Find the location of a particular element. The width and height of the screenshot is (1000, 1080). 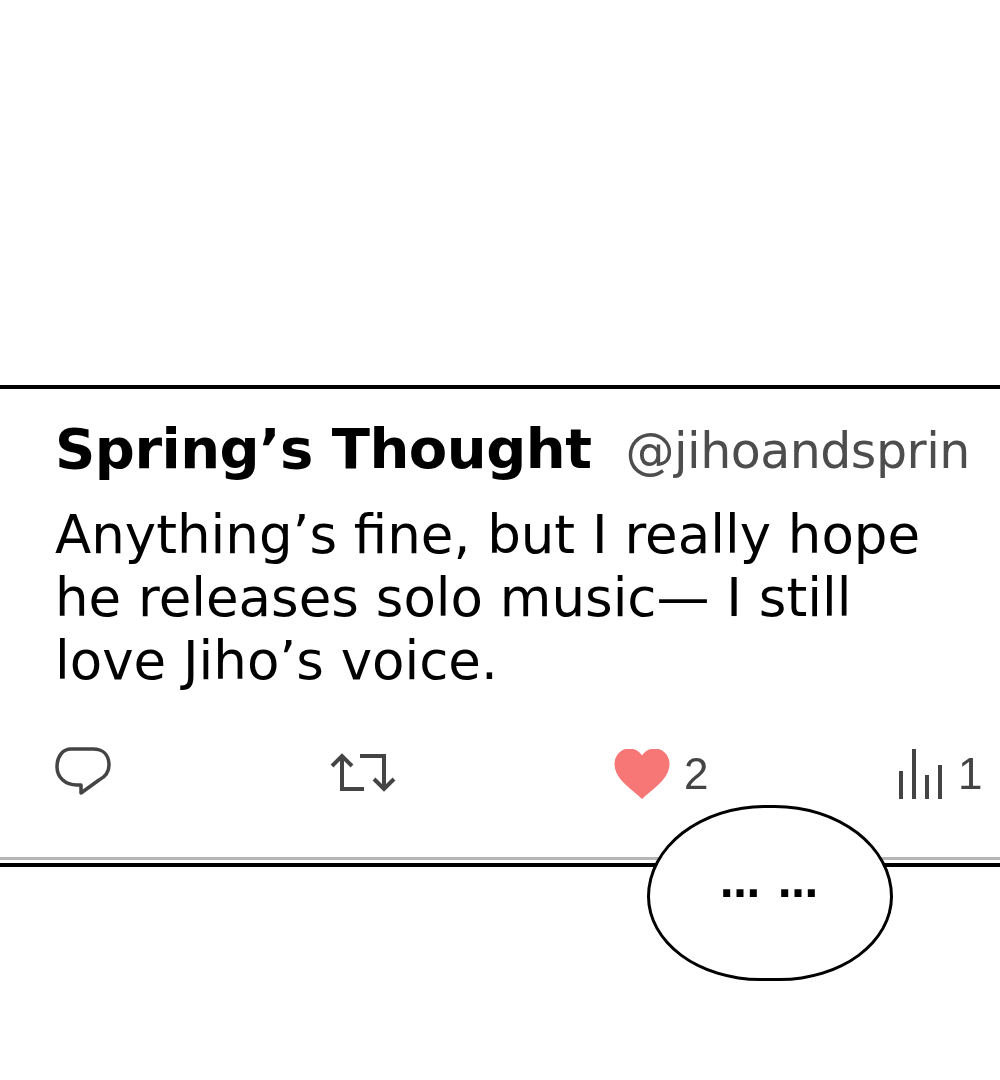

heart-icon is located at coordinates (642, 774).